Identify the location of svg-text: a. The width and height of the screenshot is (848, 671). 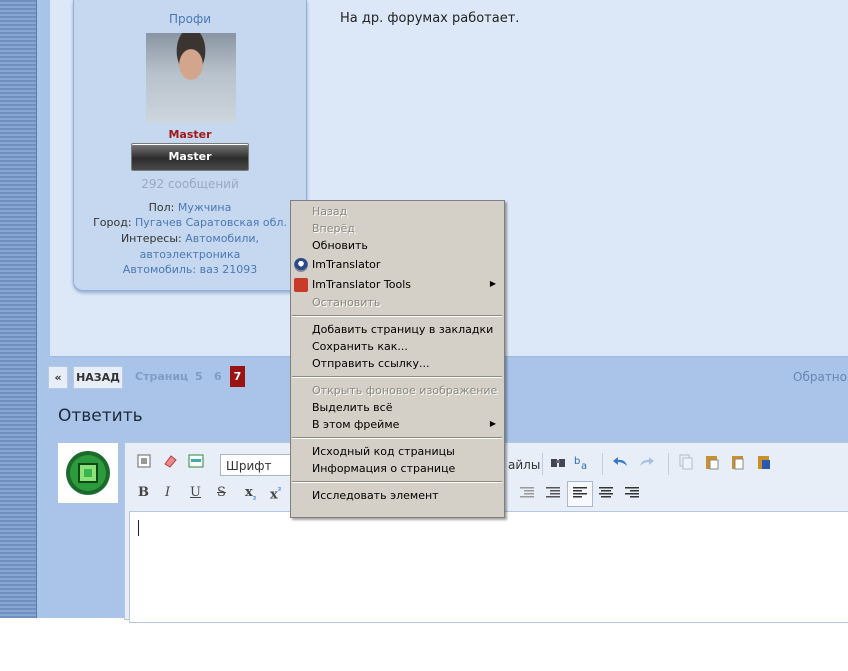
(584, 465).